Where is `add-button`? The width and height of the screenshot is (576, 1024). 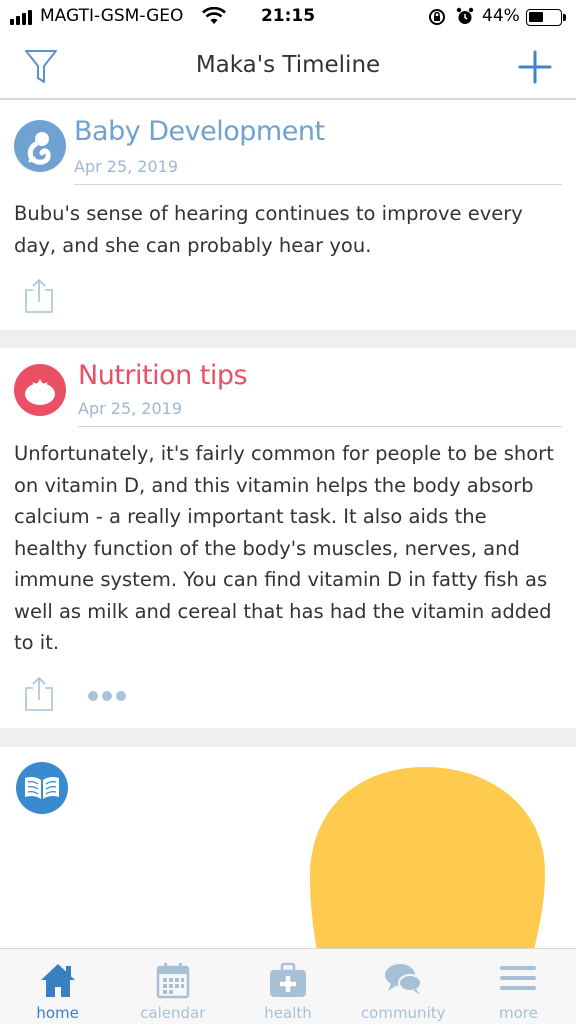
add-button is located at coordinates (535, 67).